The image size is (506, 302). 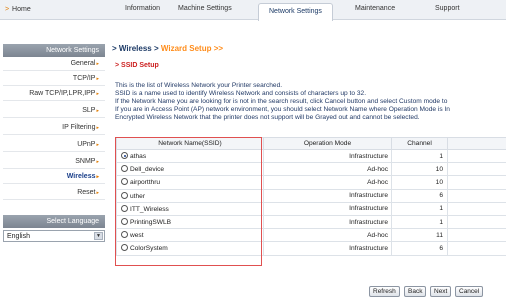 I want to click on table-row: ColorSystem Infrastructure 6, so click(x=311, y=248).